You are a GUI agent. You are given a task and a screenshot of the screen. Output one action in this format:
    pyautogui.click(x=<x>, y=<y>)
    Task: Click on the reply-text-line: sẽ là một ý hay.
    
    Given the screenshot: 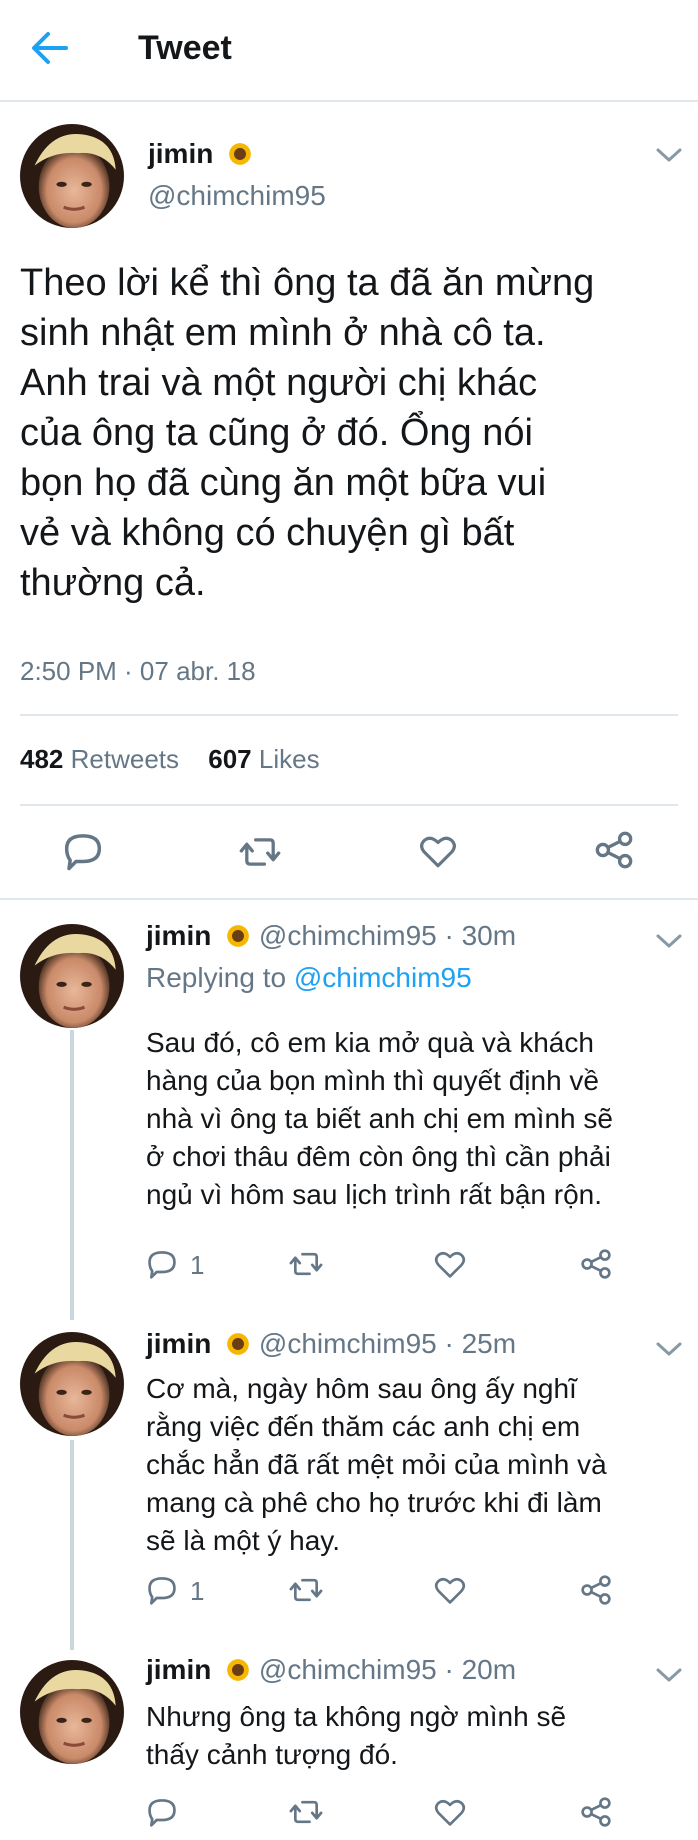 What is the action you would take?
    pyautogui.click(x=243, y=1540)
    